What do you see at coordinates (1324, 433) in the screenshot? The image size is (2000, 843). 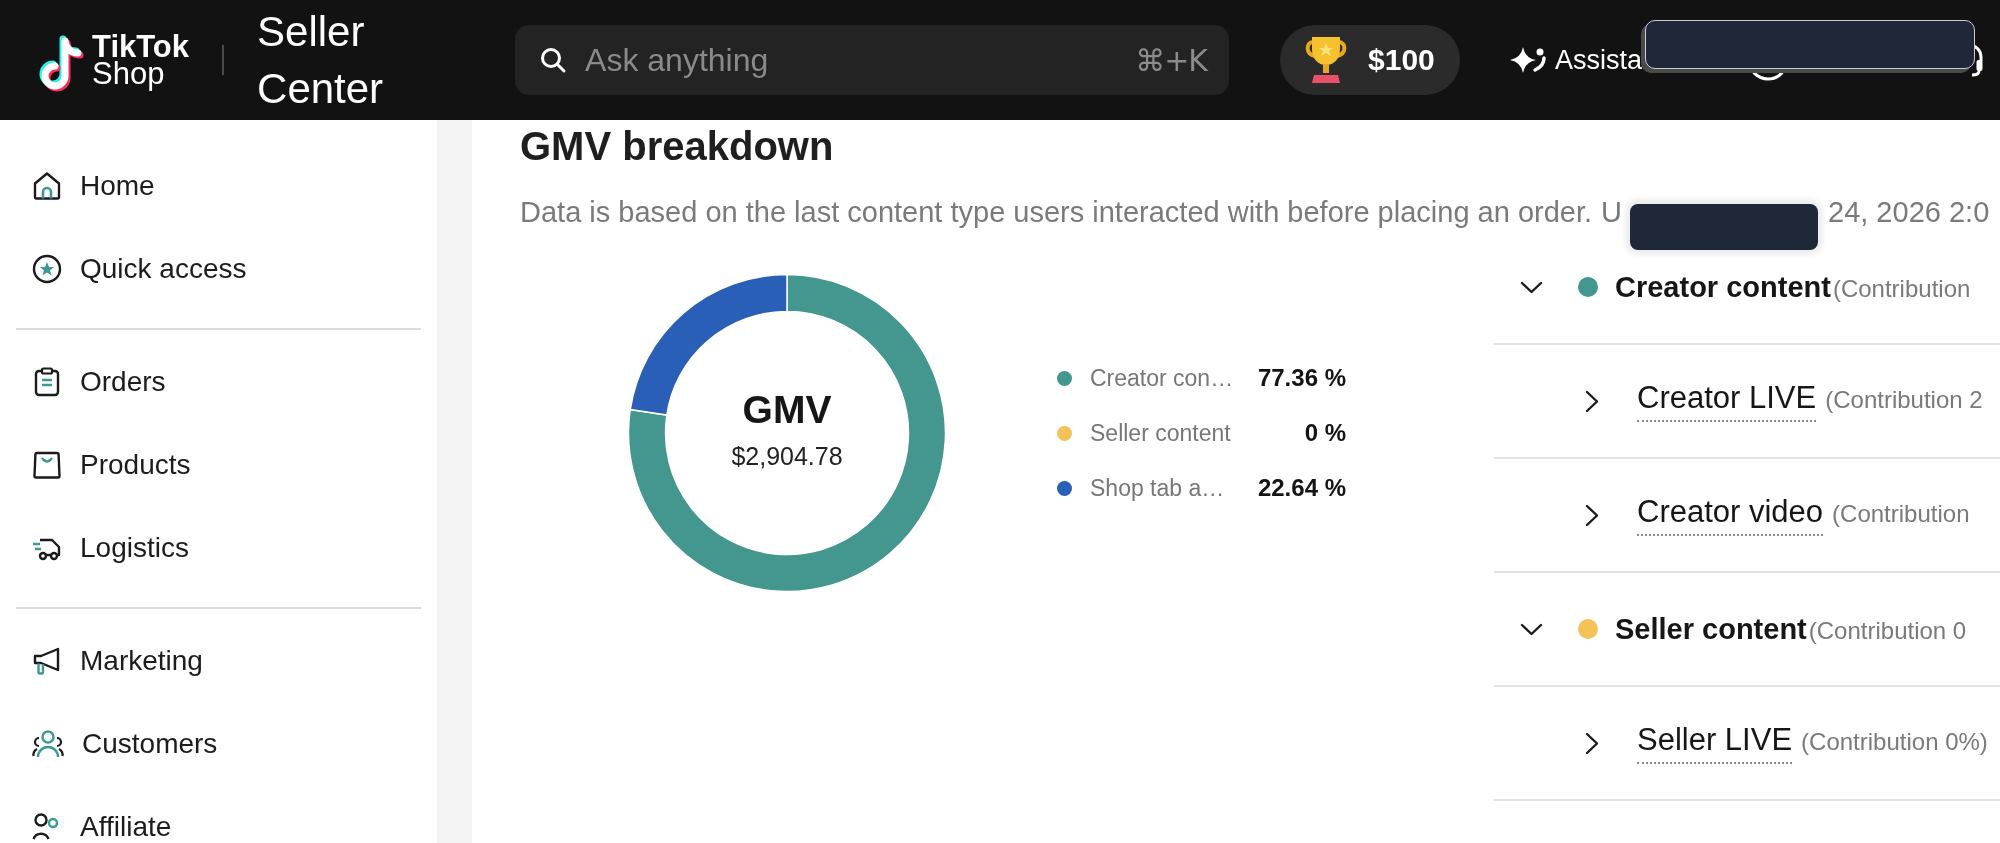 I see `legend-value: 0 %` at bounding box center [1324, 433].